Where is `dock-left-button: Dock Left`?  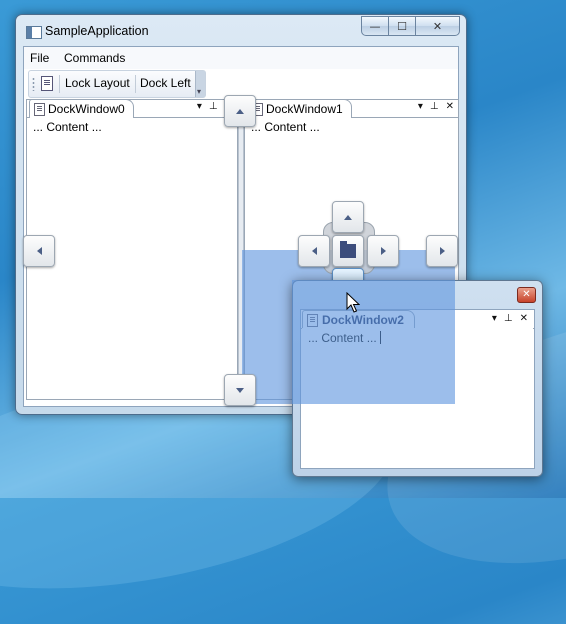 dock-left-button: Dock Left is located at coordinates (165, 83).